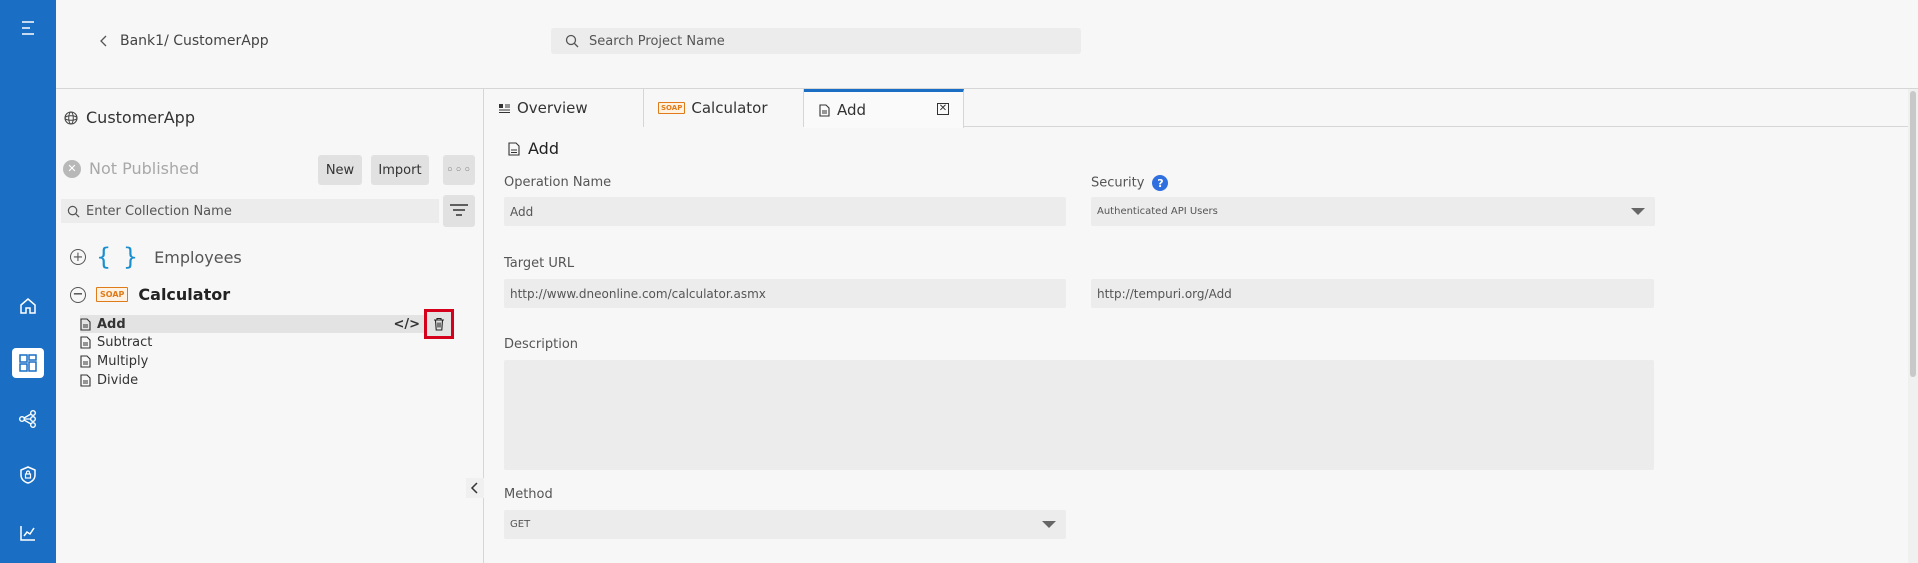 The width and height of the screenshot is (1918, 563). I want to click on project-title: CustomerApp, so click(129, 117).